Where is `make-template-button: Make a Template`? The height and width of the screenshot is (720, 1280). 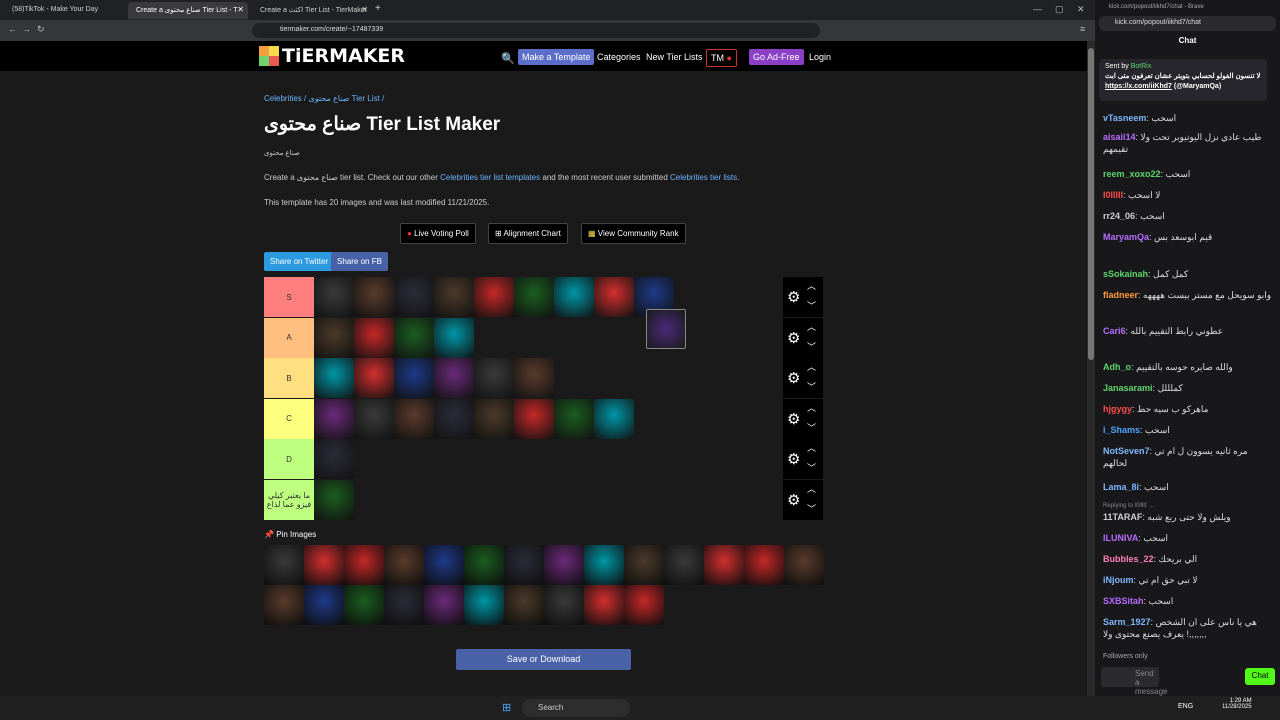
make-template-button: Make a Template is located at coordinates (556, 57).